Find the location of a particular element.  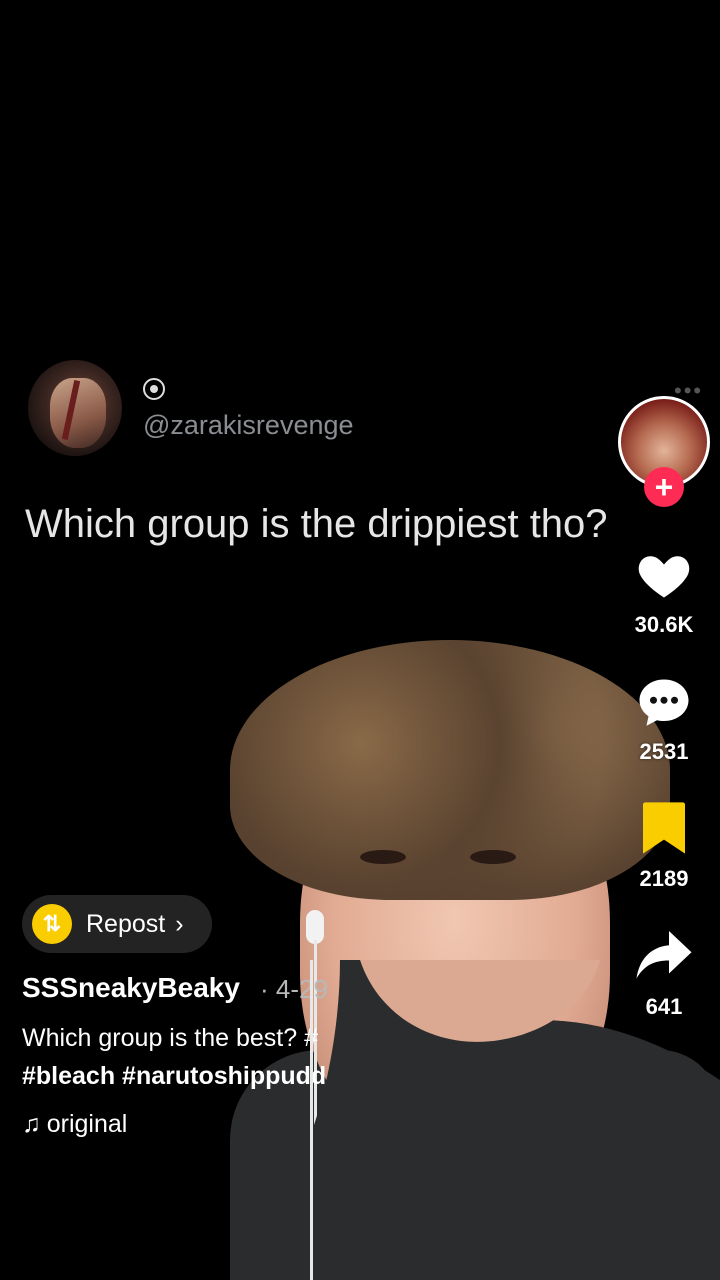

save-count: 2189 is located at coordinates (664, 878).